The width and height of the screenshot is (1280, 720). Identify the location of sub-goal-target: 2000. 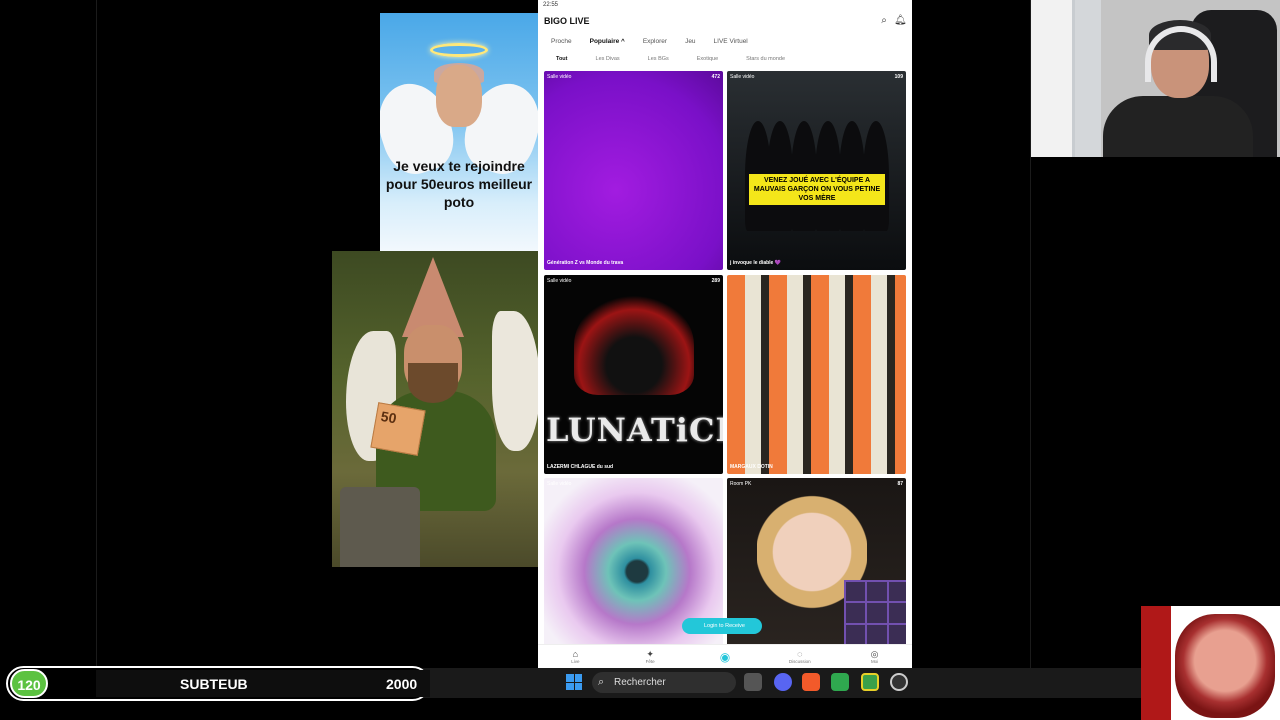
(402, 684).